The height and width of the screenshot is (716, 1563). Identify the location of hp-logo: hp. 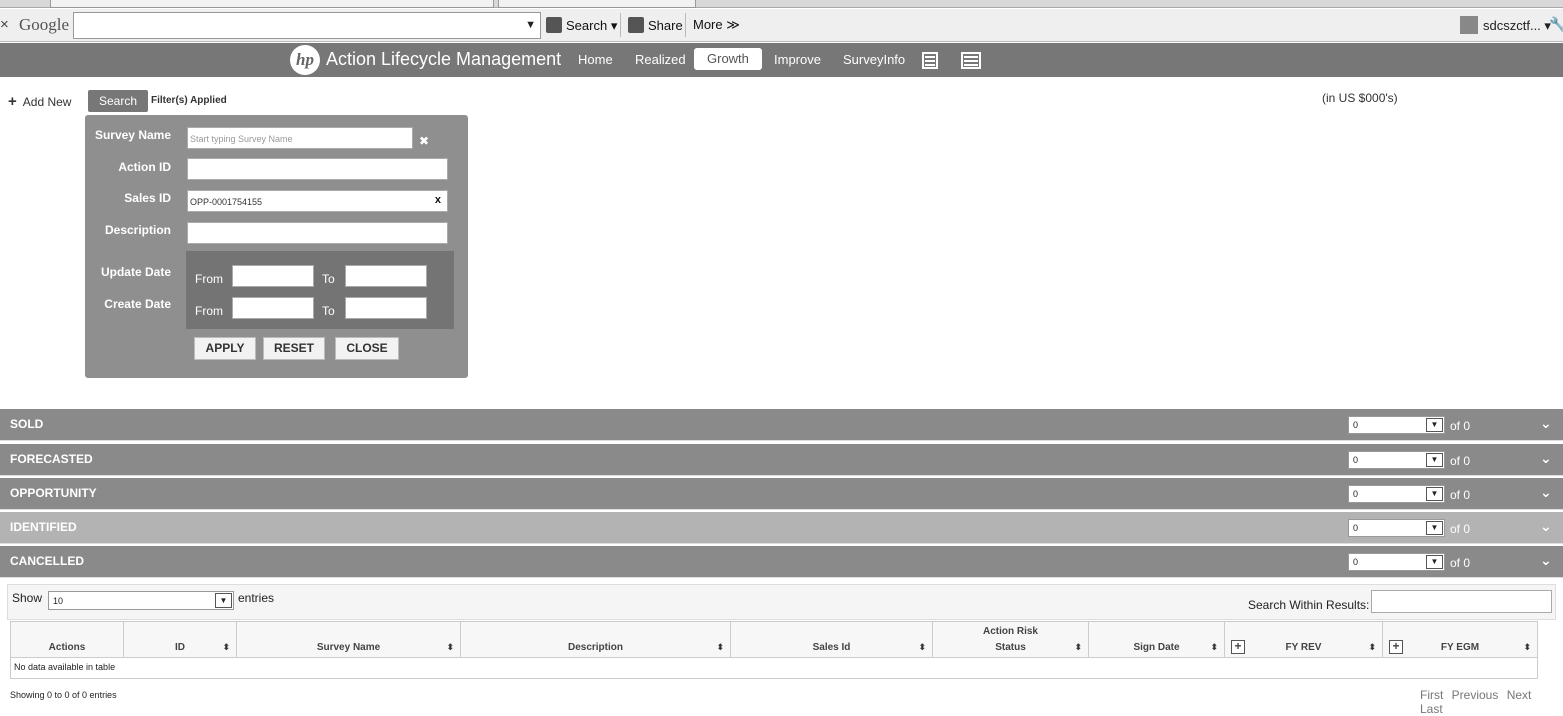
(305, 60).